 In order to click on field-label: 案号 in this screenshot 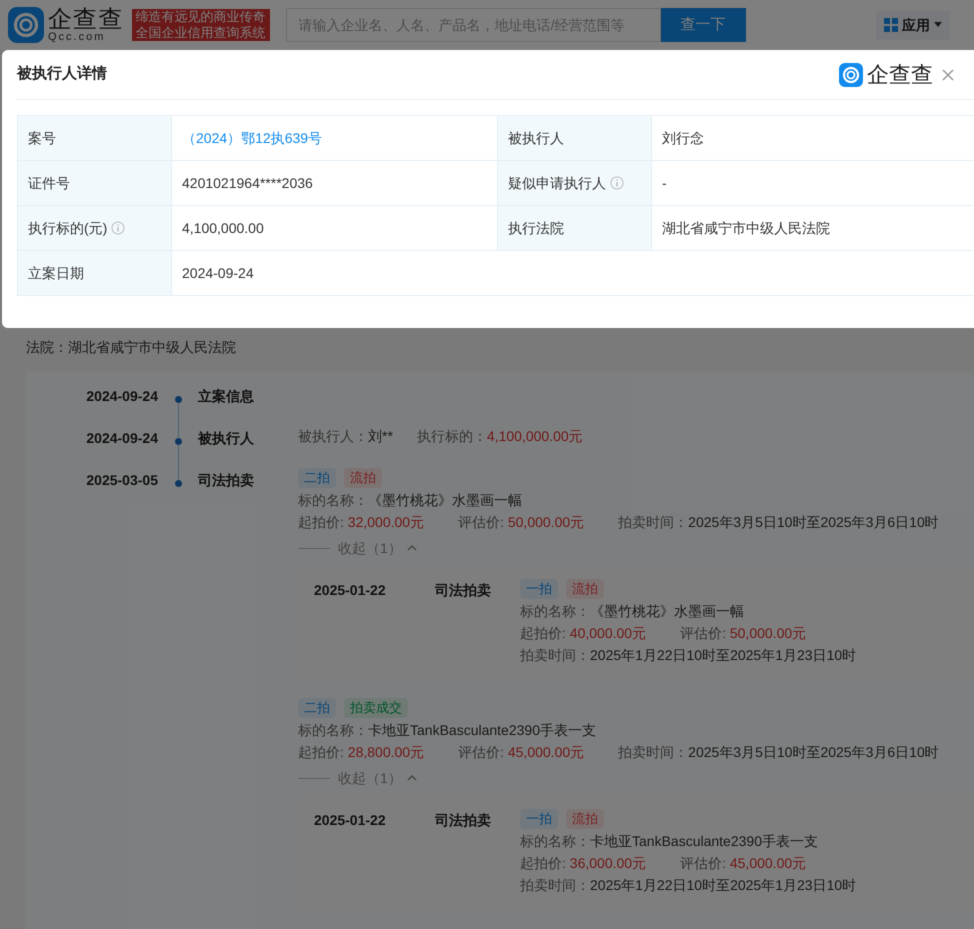, I will do `click(95, 138)`.